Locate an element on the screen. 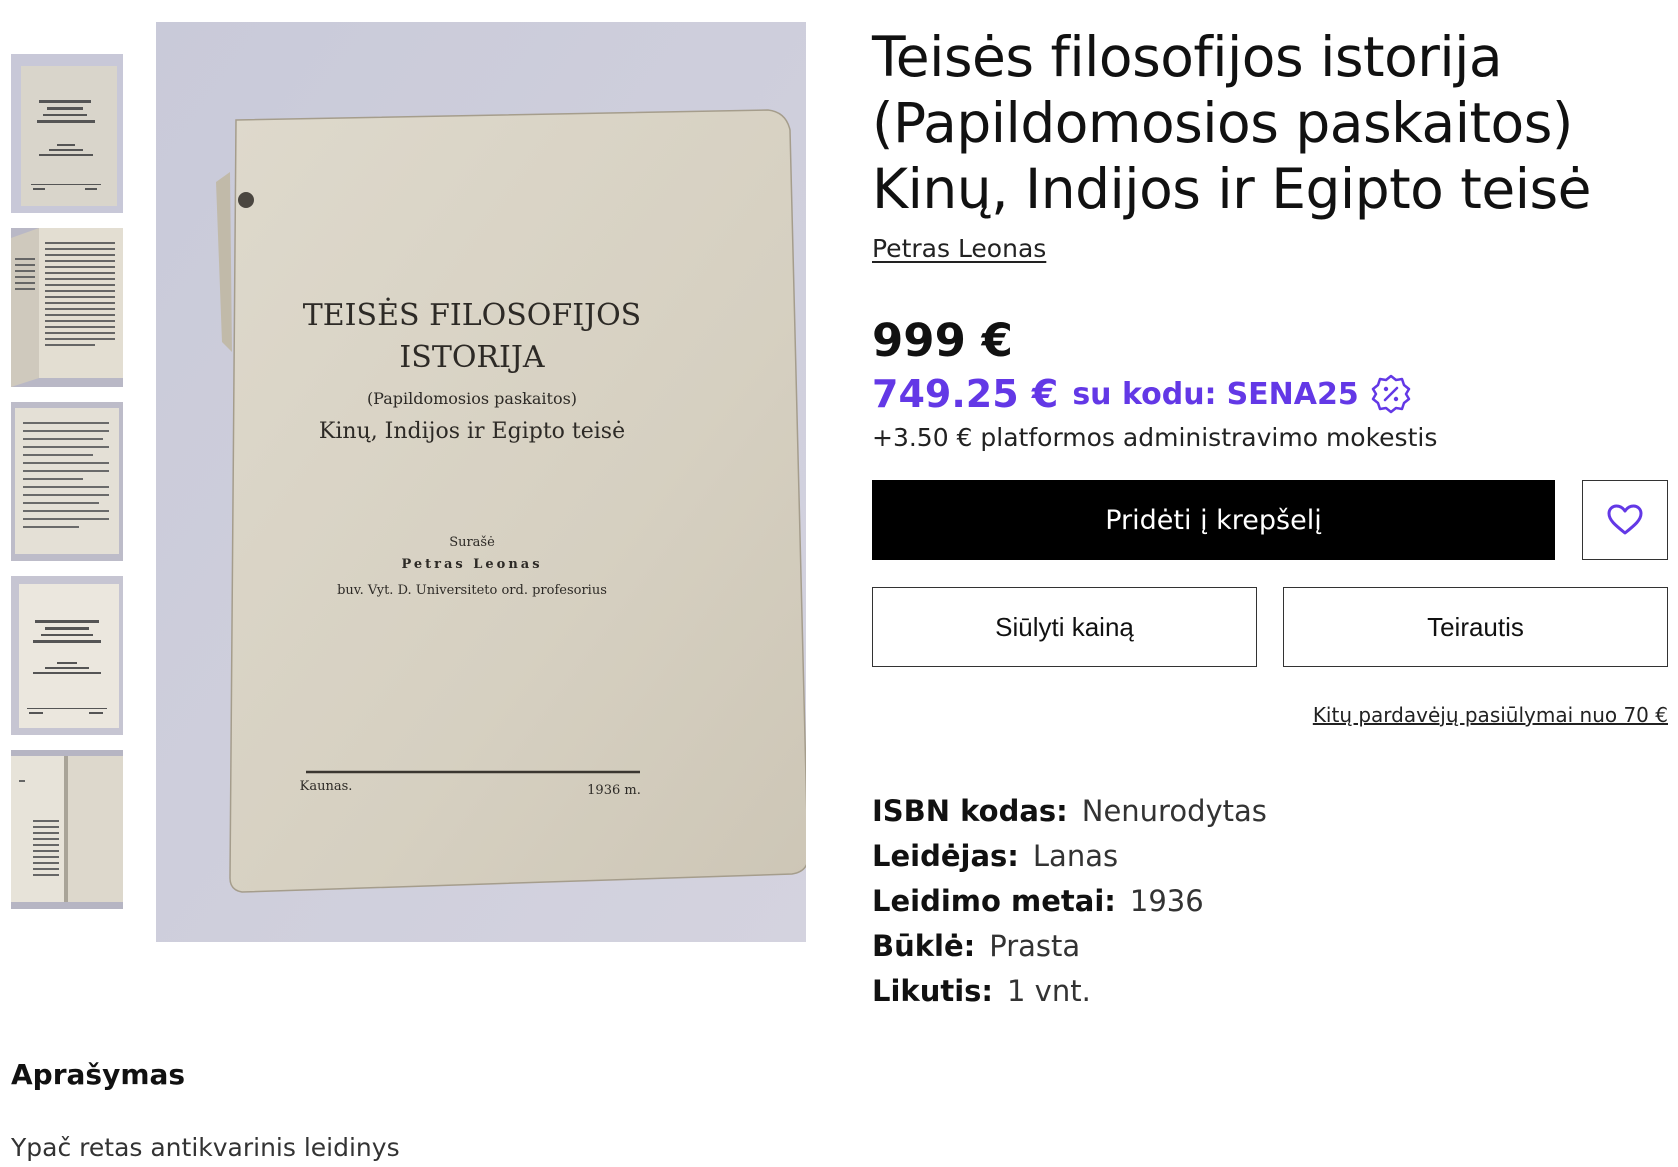  thumbnail-gallery is located at coordinates (67, 489).